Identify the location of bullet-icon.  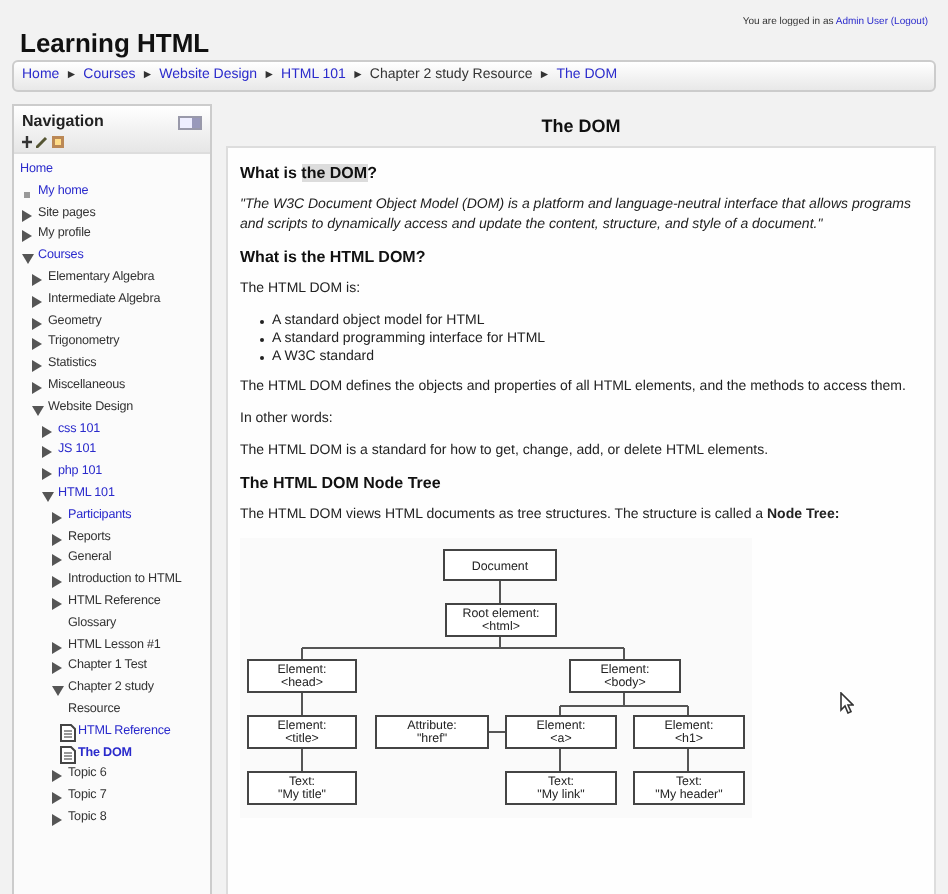
(26, 194).